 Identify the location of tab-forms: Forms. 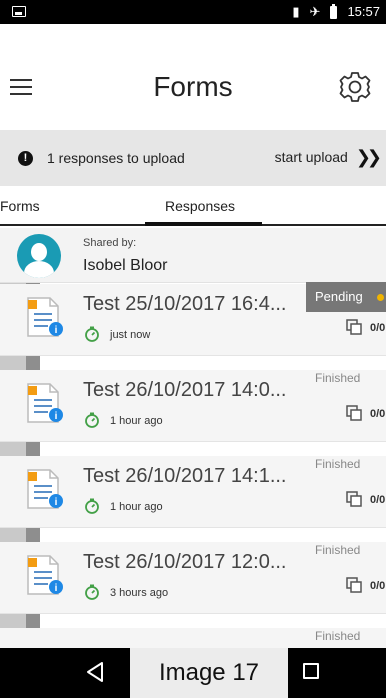
(20, 206).